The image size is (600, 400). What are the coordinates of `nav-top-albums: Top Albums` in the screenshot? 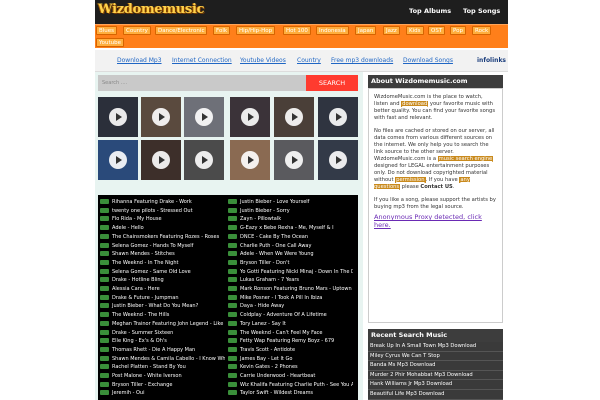 It's located at (430, 11).